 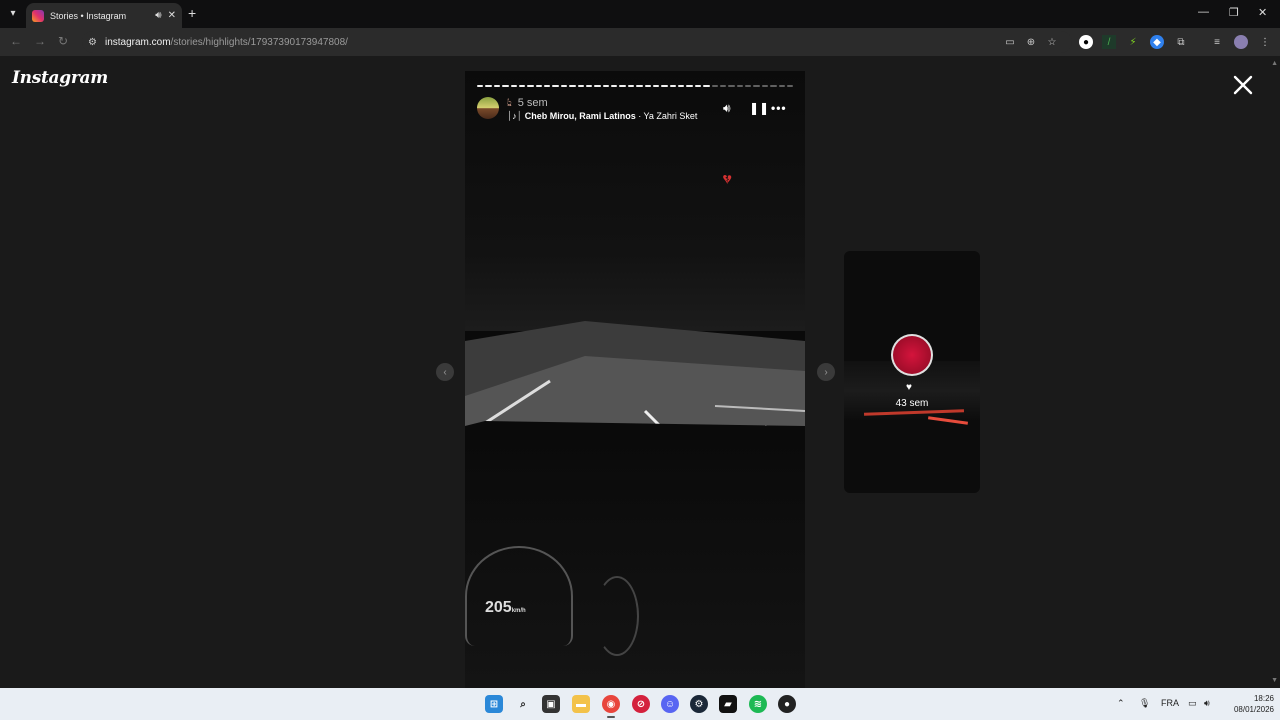 What do you see at coordinates (912, 403) in the screenshot?
I see `preview-time-ago: 43 sem` at bounding box center [912, 403].